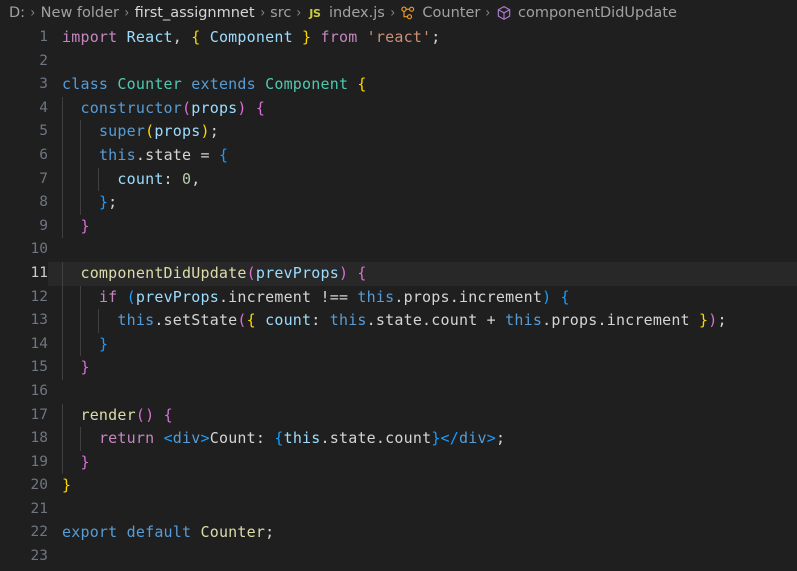 The height and width of the screenshot is (571, 797). I want to click on code-line: 7 count: 0,, so click(398, 179).